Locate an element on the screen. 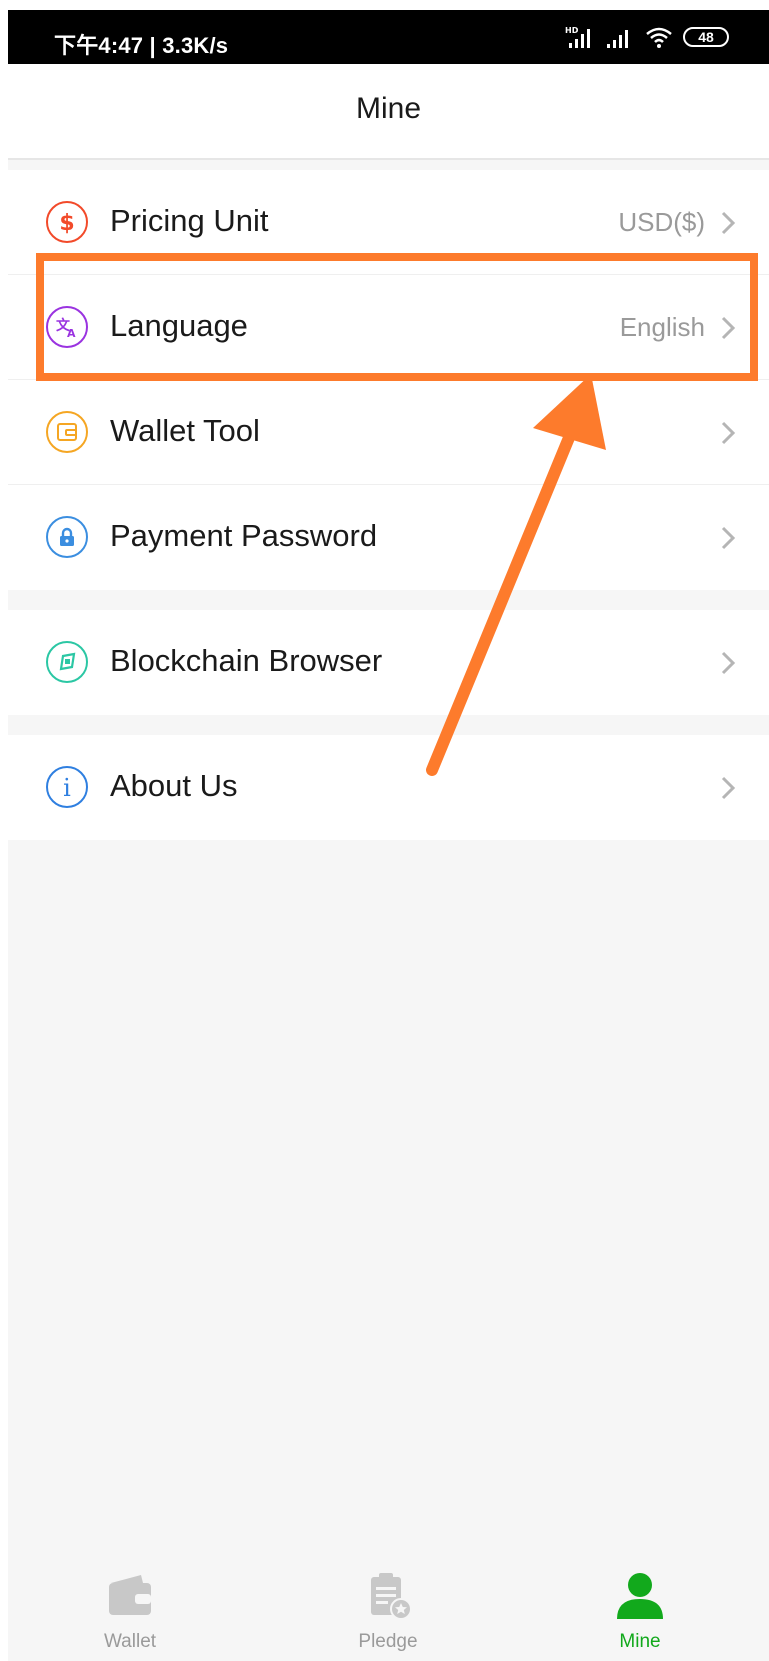 The width and height of the screenshot is (769, 1661). tab-pledge: Pledge is located at coordinates (388, 1605).